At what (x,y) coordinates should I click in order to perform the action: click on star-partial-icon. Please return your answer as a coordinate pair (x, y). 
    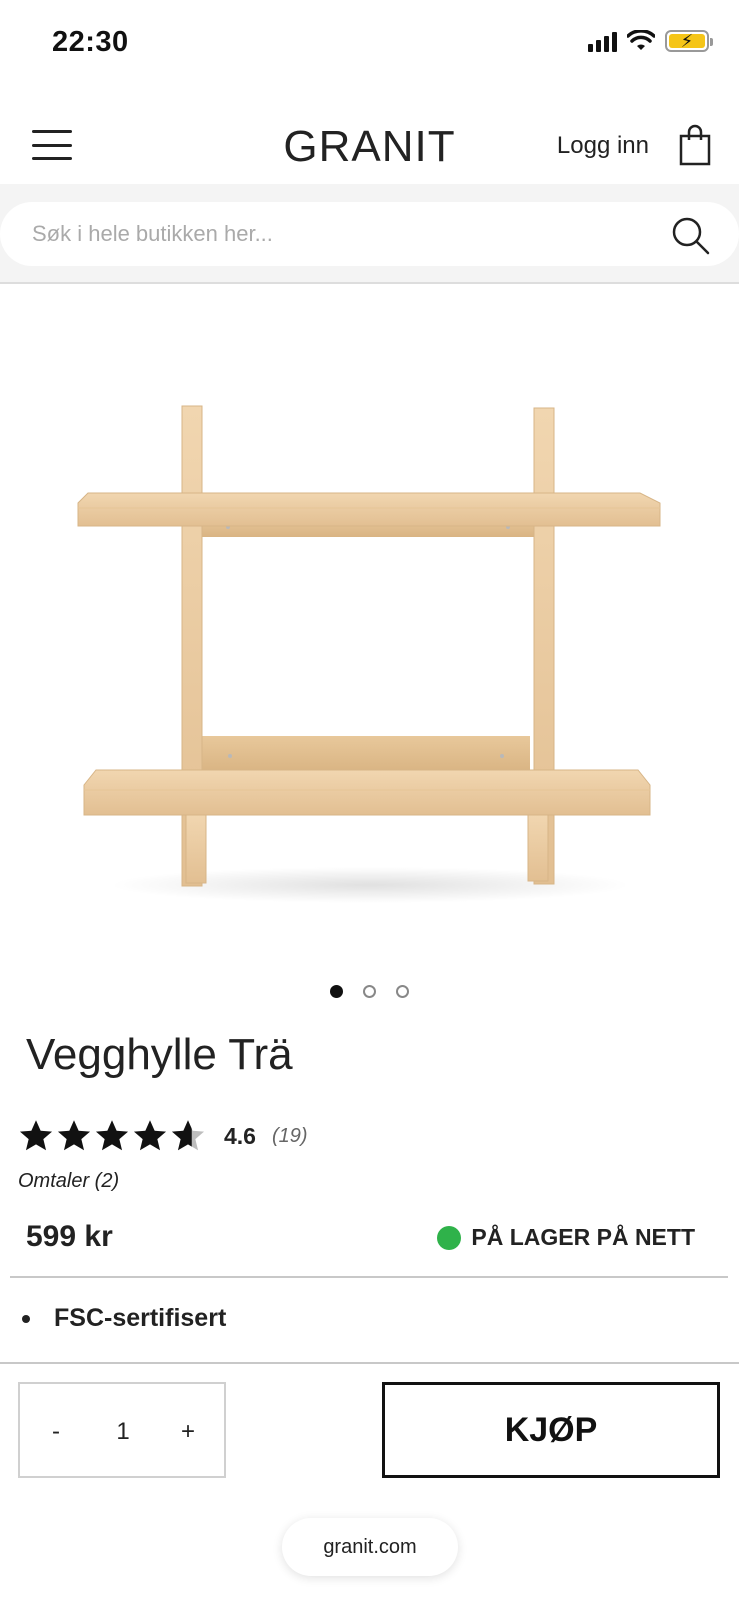
    Looking at the image, I should click on (188, 1135).